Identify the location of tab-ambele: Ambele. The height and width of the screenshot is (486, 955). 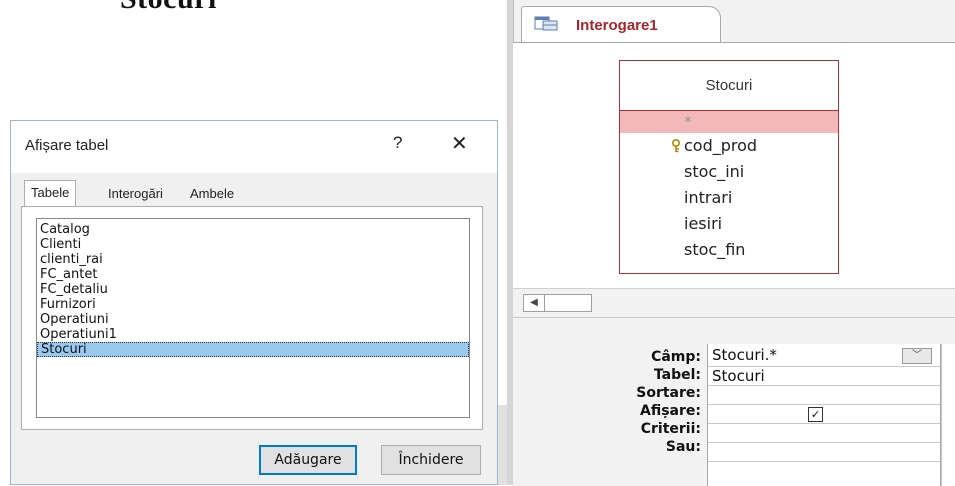
(212, 194).